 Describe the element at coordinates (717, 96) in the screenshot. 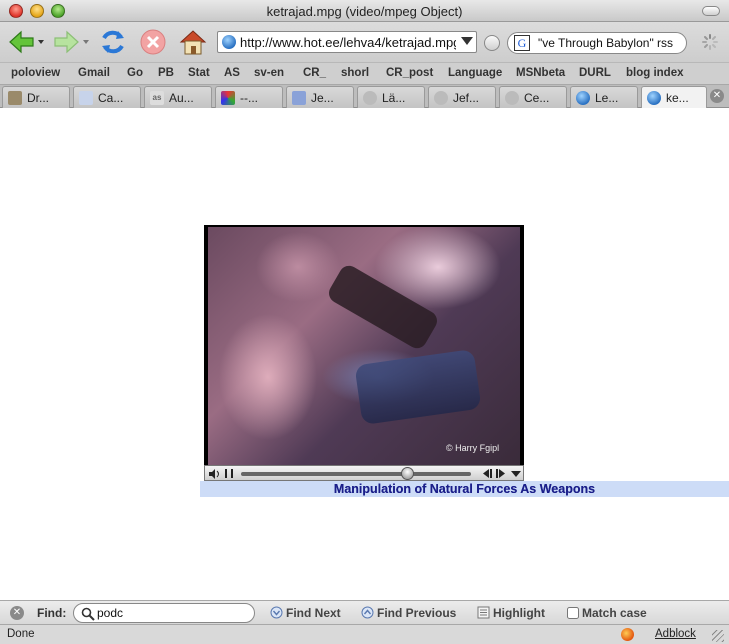

I see `close-tab-icon: ✕` at that location.